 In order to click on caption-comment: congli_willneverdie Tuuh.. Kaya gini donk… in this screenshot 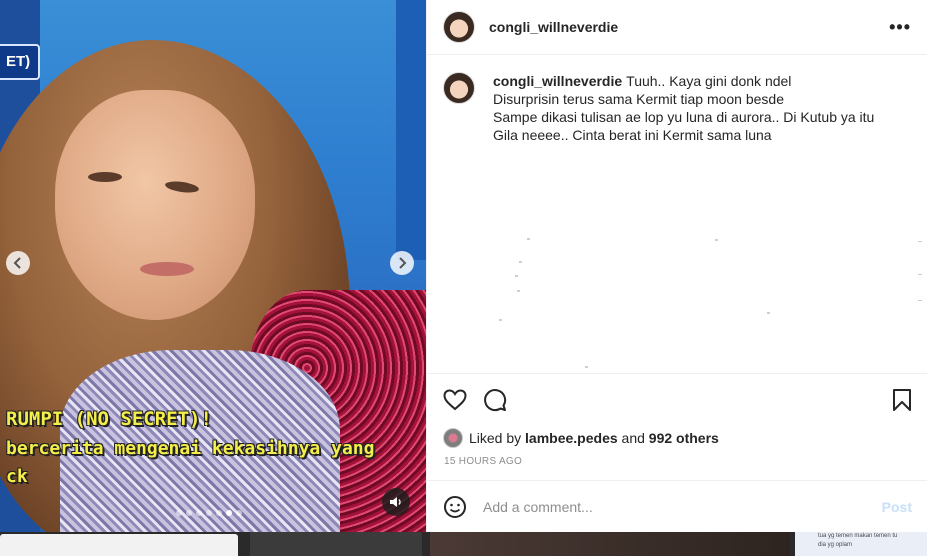, I will do `click(677, 108)`.